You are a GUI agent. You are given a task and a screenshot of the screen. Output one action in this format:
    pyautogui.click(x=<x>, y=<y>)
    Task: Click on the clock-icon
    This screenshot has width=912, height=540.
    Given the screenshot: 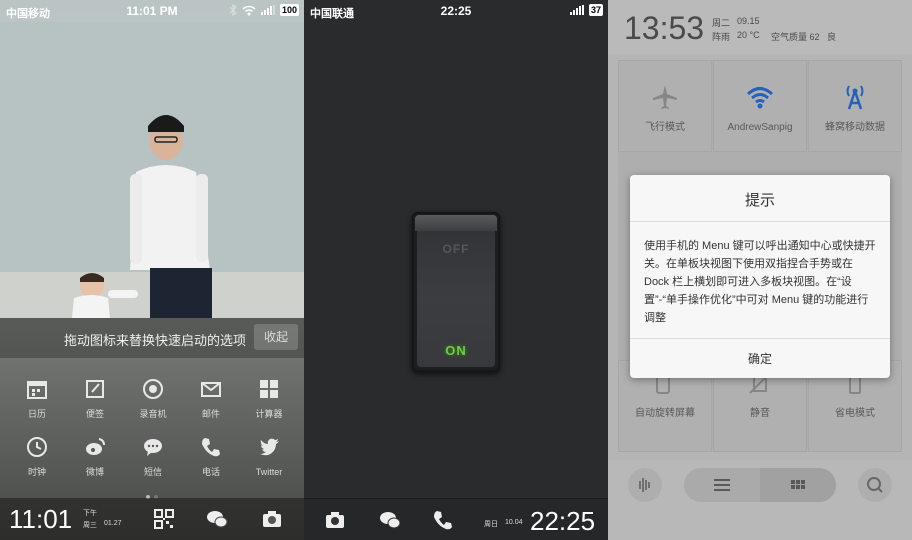 What is the action you would take?
    pyautogui.click(x=37, y=447)
    